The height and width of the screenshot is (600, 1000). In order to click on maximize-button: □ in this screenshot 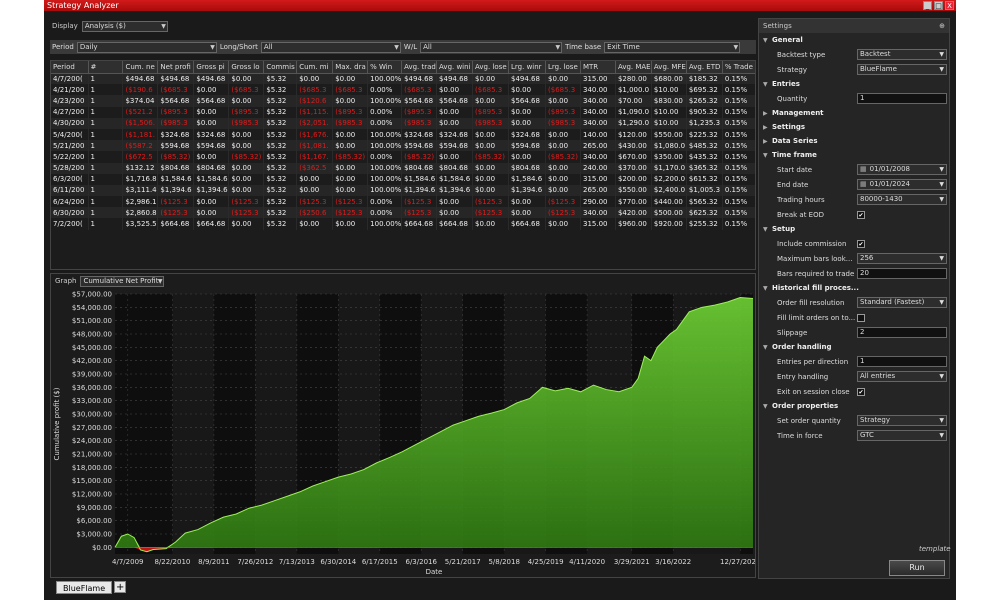, I will do `click(938, 5)`.